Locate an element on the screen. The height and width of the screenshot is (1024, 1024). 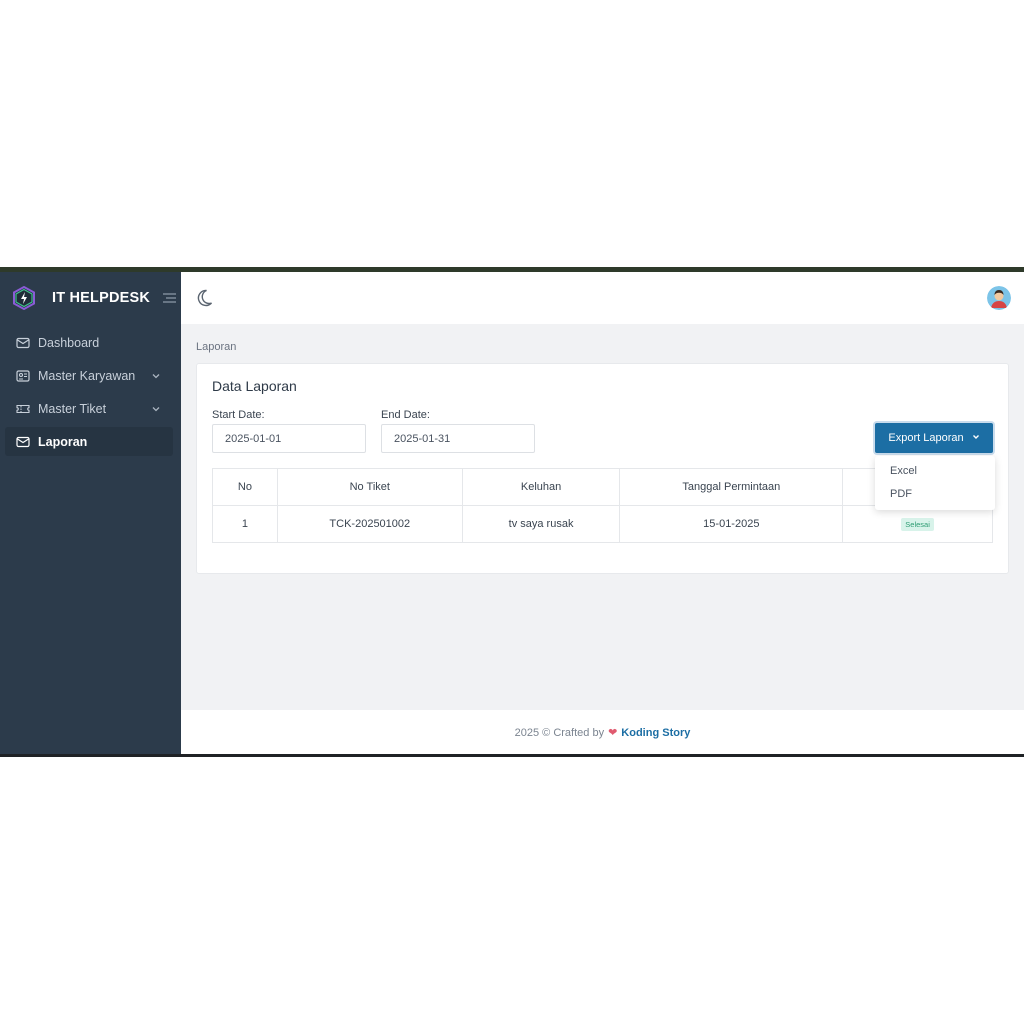
sidebar-item-master-tiket: Master Tiket is located at coordinates (89, 408).